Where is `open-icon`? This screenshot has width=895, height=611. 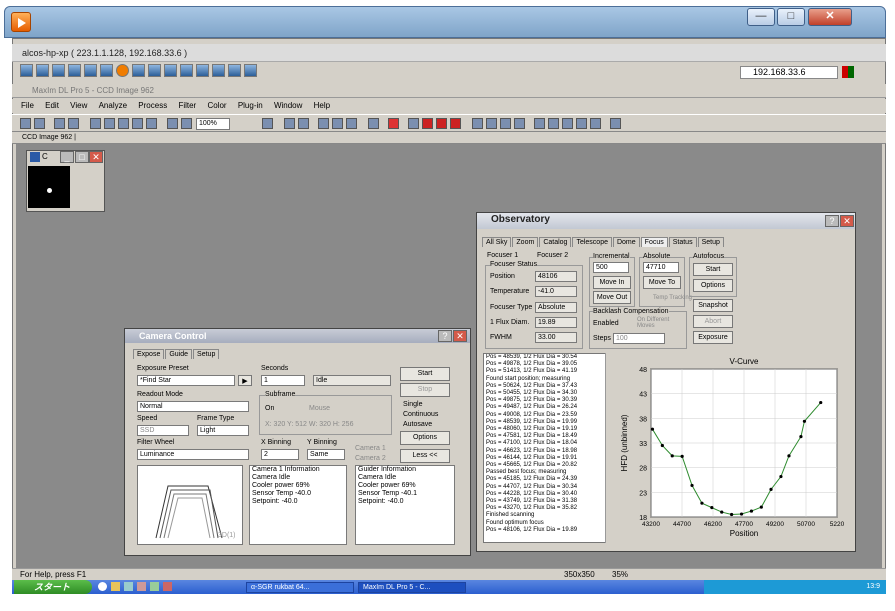 open-icon is located at coordinates (25, 123).